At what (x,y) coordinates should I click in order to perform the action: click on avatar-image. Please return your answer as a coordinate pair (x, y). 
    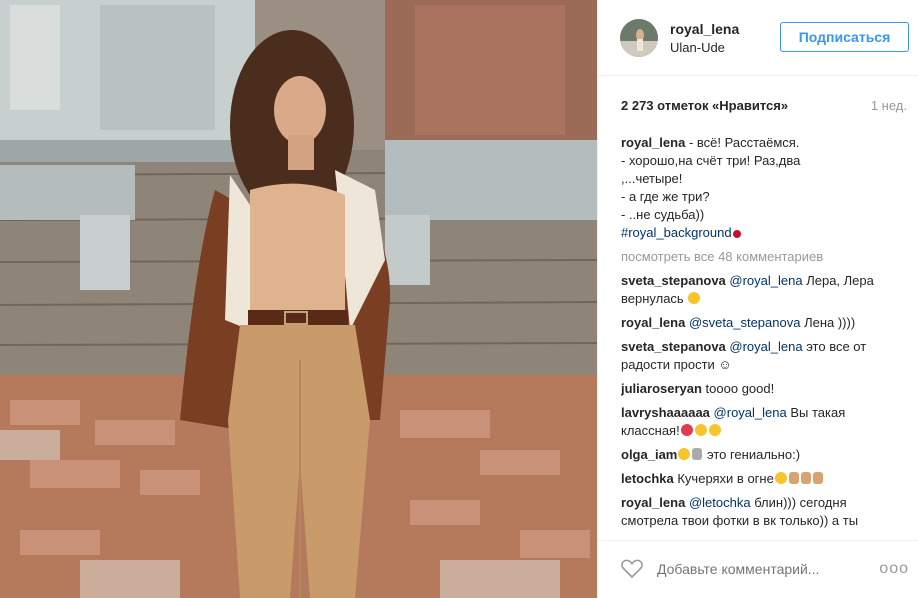
    Looking at the image, I should click on (639, 38).